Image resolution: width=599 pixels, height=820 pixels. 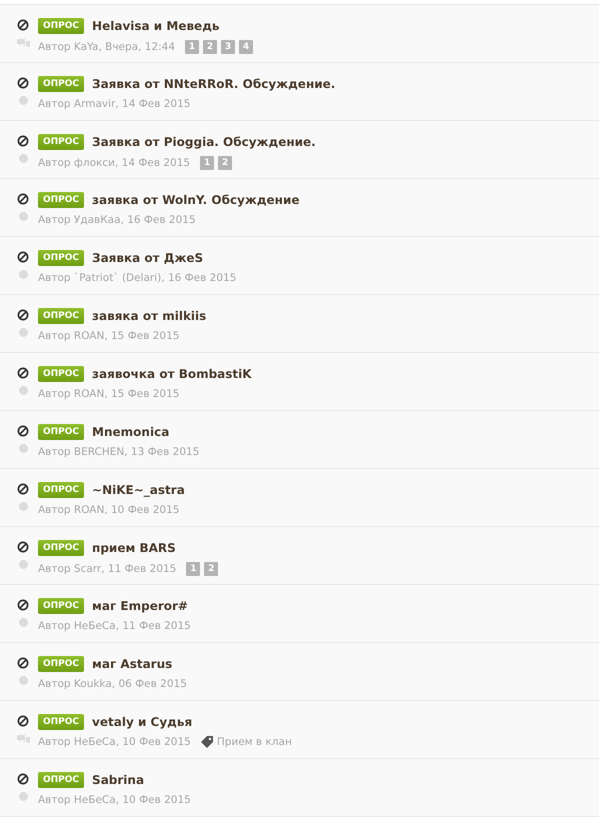 I want to click on tag-icon, so click(x=206, y=742).